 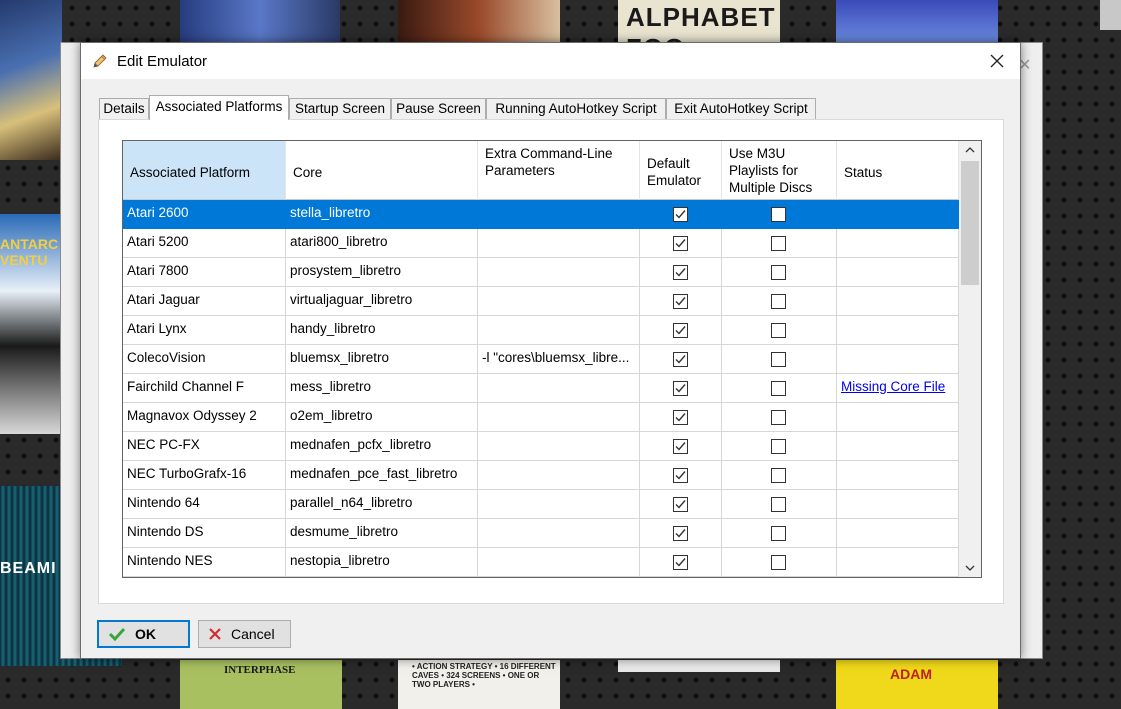 What do you see at coordinates (204, 272) in the screenshot?
I see `platform-cell: Atari 7800` at bounding box center [204, 272].